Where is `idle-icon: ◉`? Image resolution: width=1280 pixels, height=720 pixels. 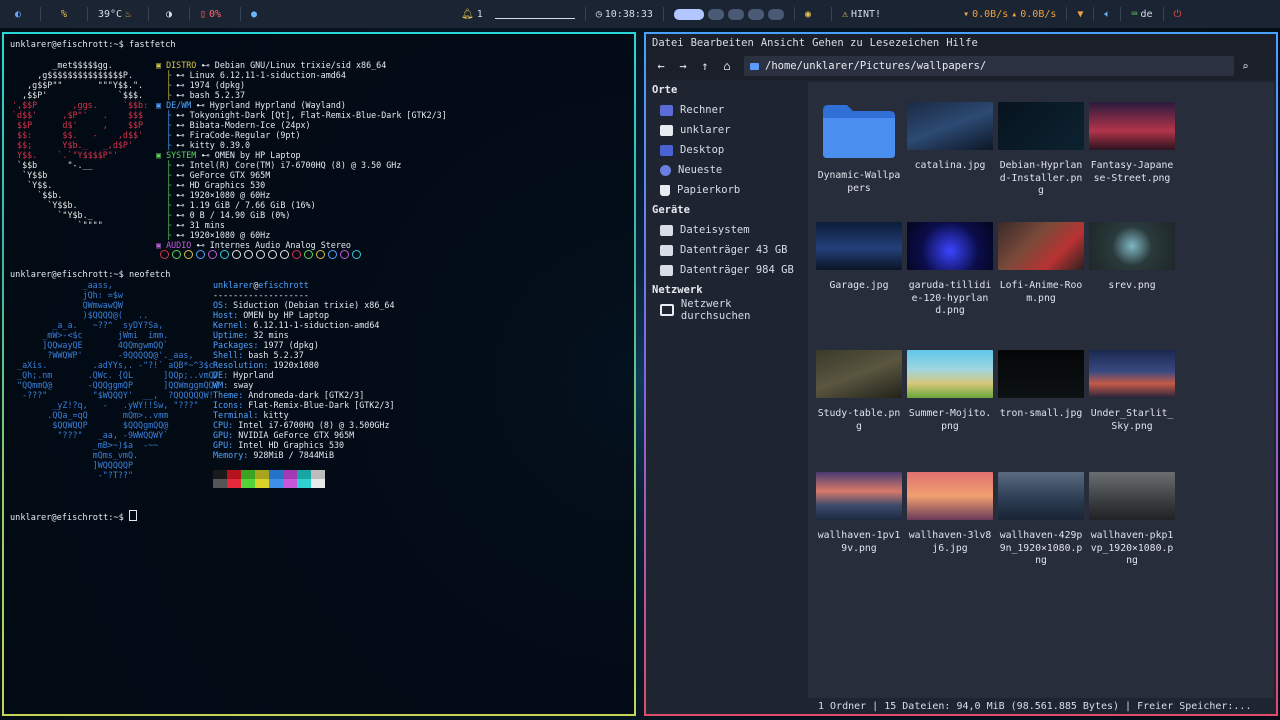
idle-icon: ◉ is located at coordinates (813, 14).